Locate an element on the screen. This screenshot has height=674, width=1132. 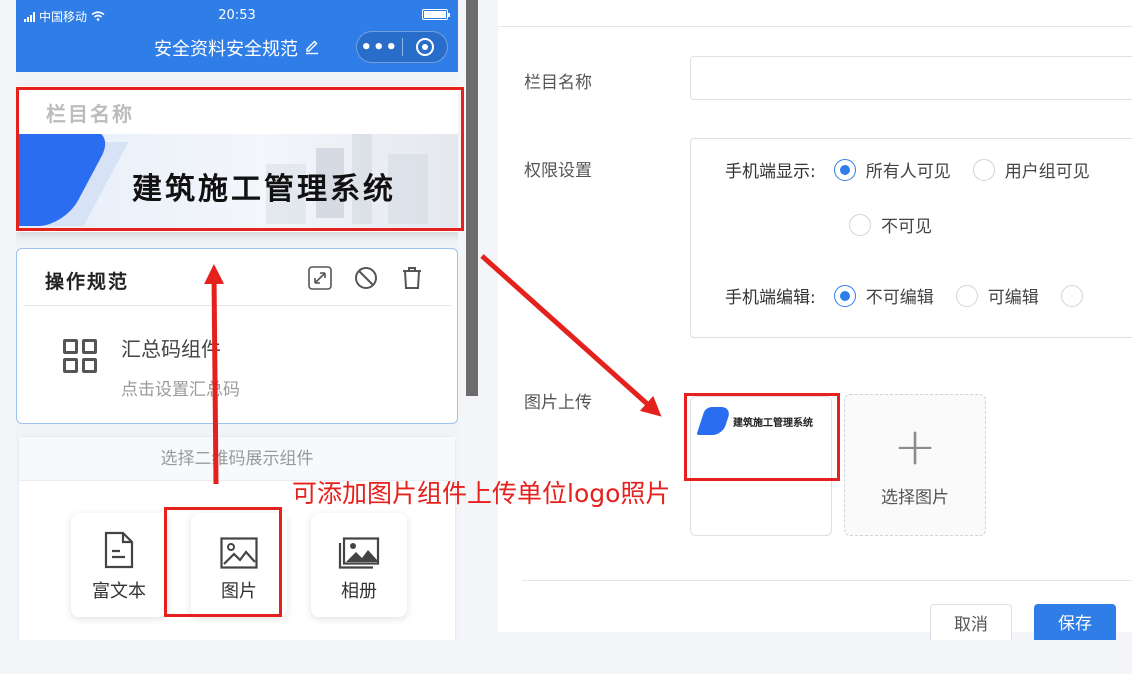
radio-editable: 可编辑 is located at coordinates (997, 295).